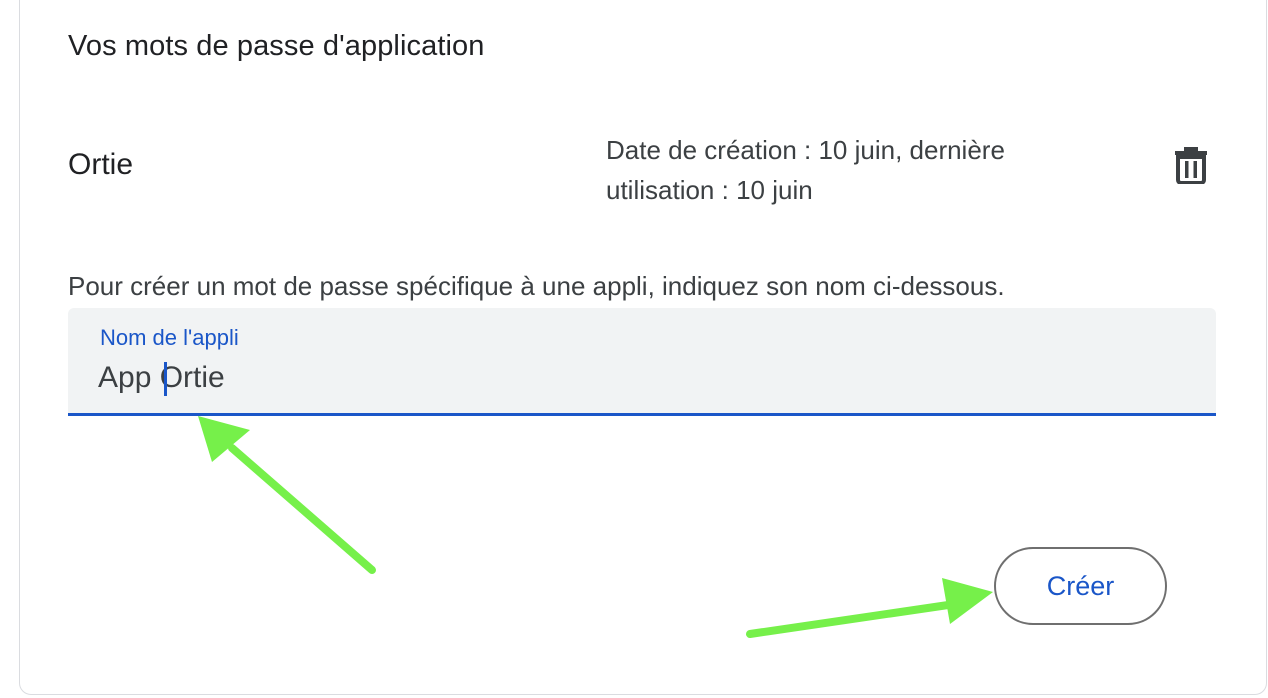  Describe the element at coordinates (169, 337) in the screenshot. I see `app-name-field-label: Nom de l'appli` at that location.